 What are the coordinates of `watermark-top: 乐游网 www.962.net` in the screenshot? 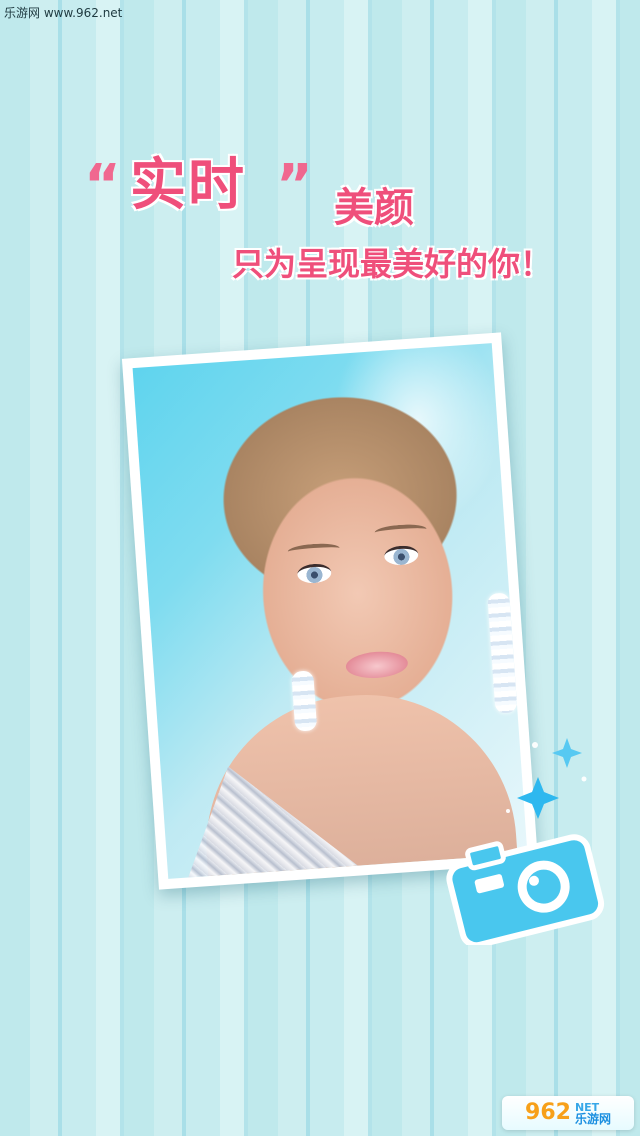 It's located at (63, 13).